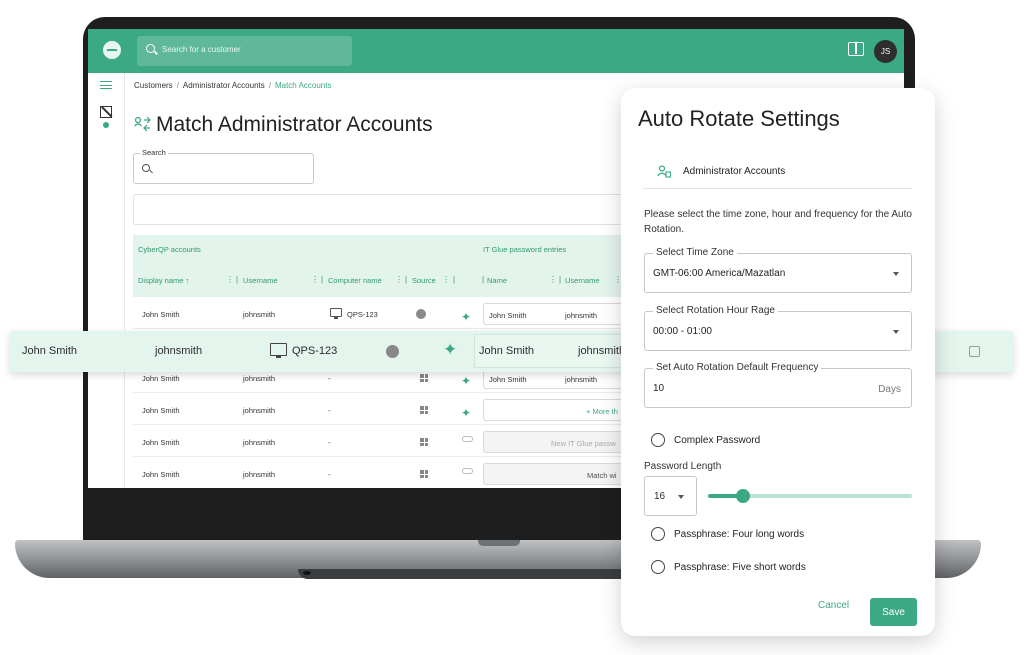  I want to click on status-dot-icon, so click(106, 125).